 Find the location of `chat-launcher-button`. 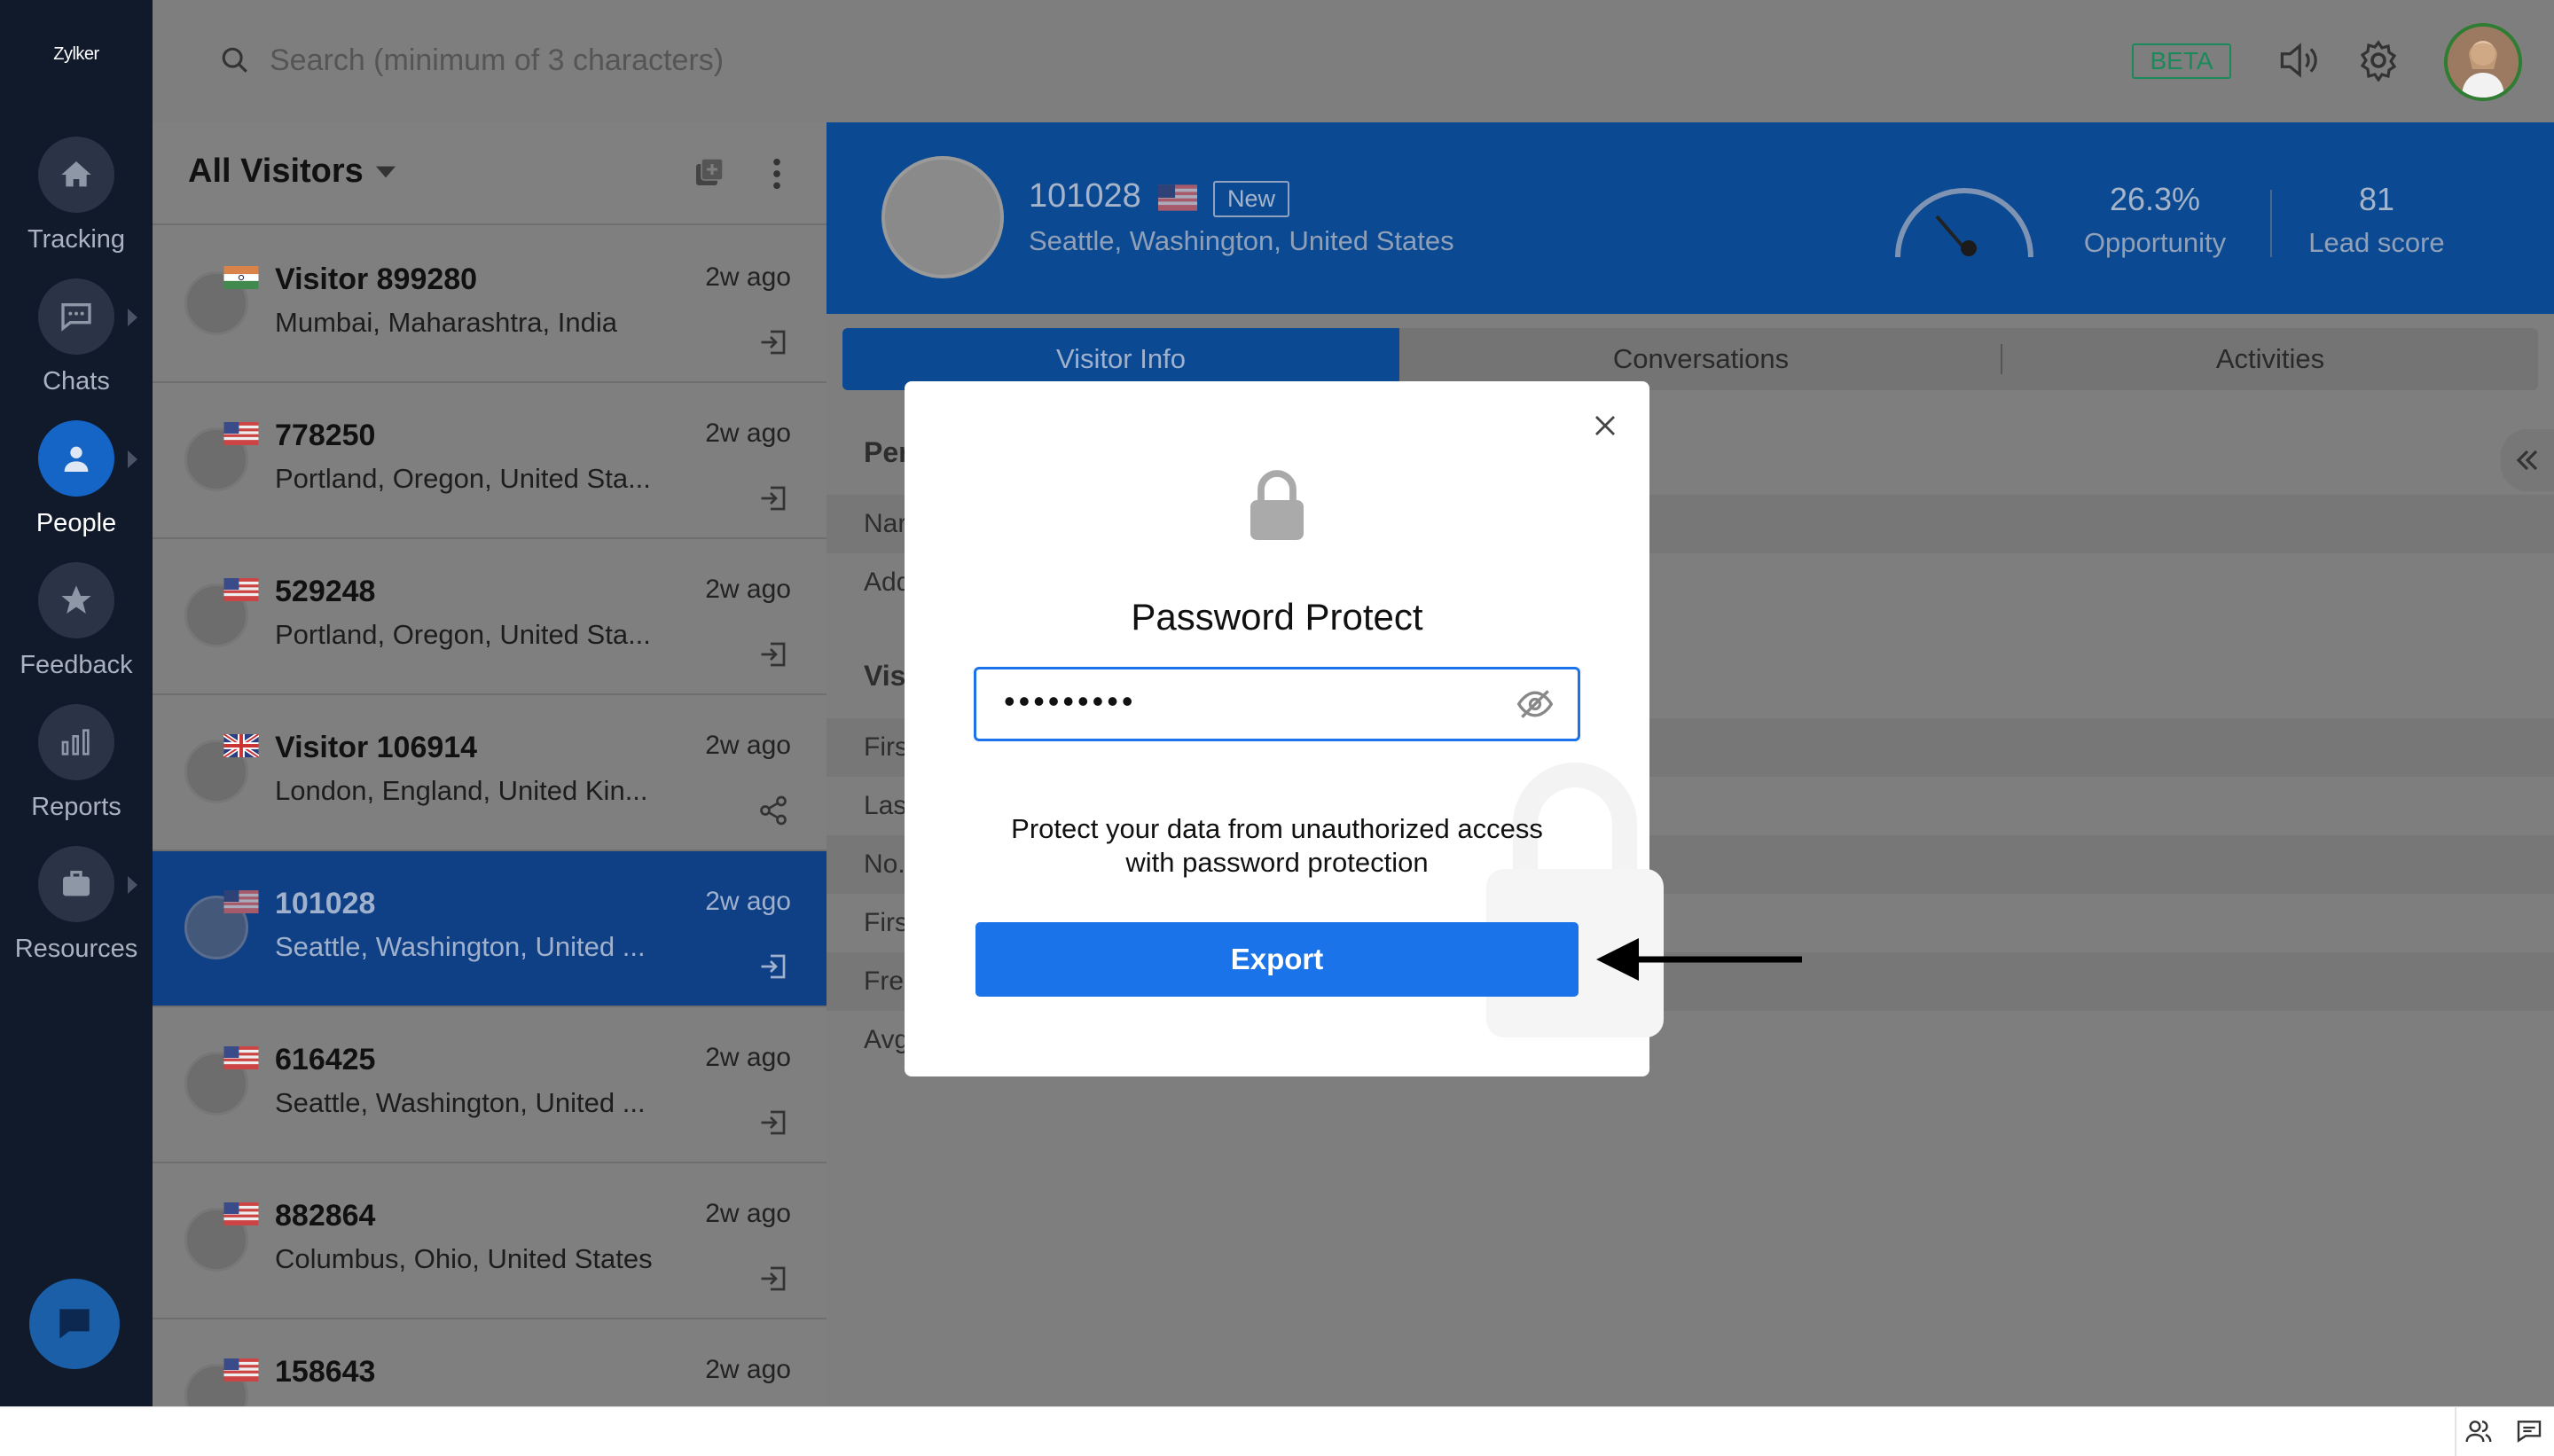

chat-launcher-button is located at coordinates (74, 1324).